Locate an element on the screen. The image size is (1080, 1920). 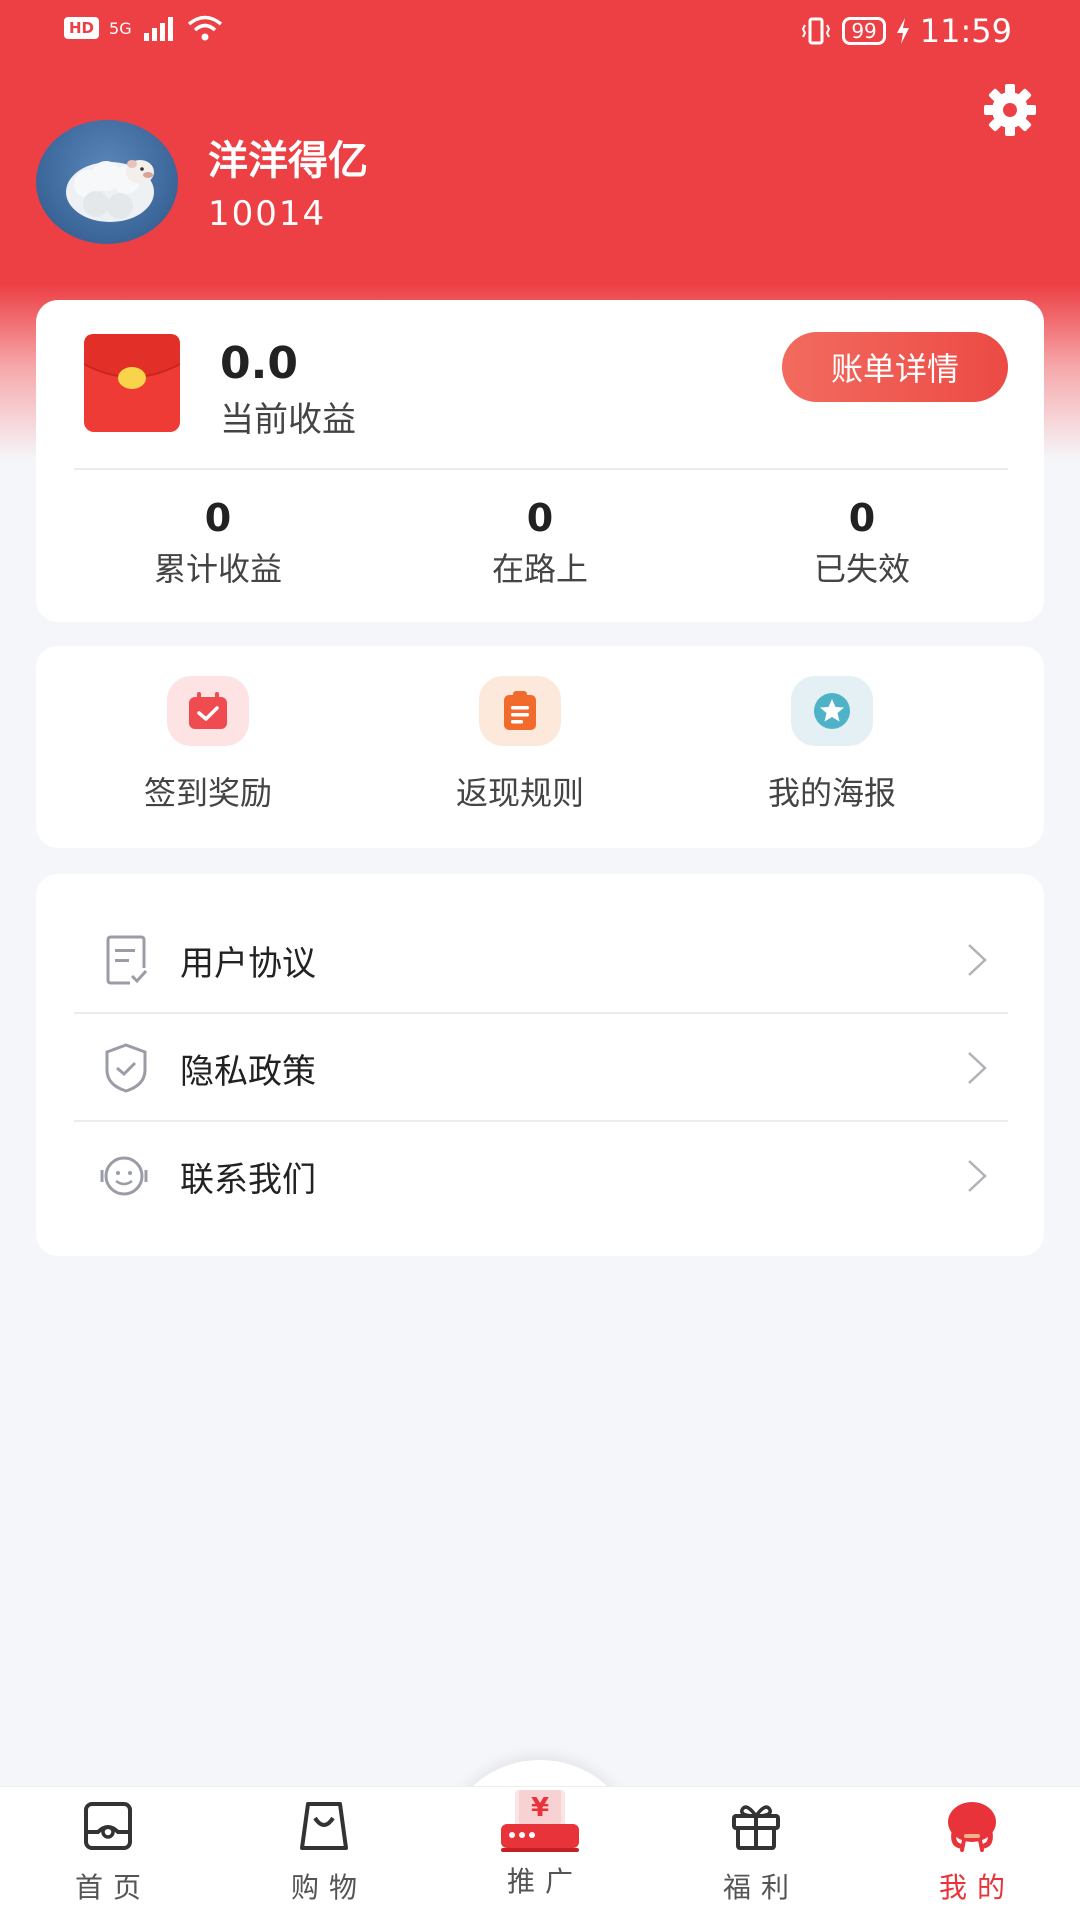
menu-label: 联系我们 is located at coordinates (248, 1180).